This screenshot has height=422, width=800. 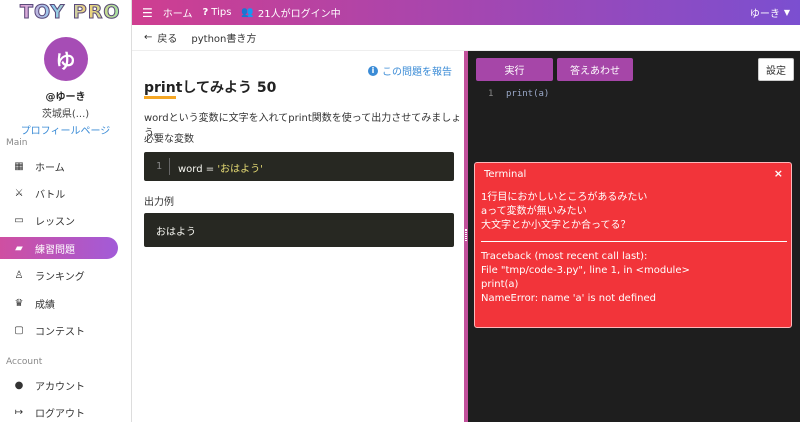 I want to click on sidebar-item-logout: ↦ ログアウト, so click(x=59, y=411).